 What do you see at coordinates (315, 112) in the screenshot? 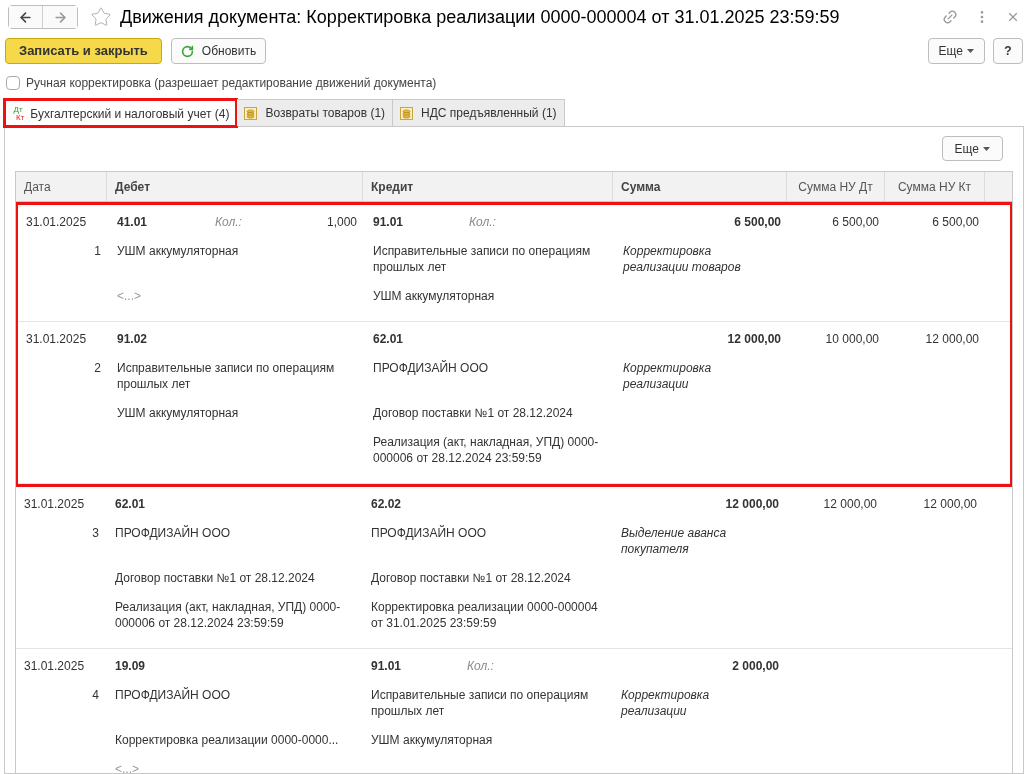
I see `tab: Возвраты товаров (1)` at bounding box center [315, 112].